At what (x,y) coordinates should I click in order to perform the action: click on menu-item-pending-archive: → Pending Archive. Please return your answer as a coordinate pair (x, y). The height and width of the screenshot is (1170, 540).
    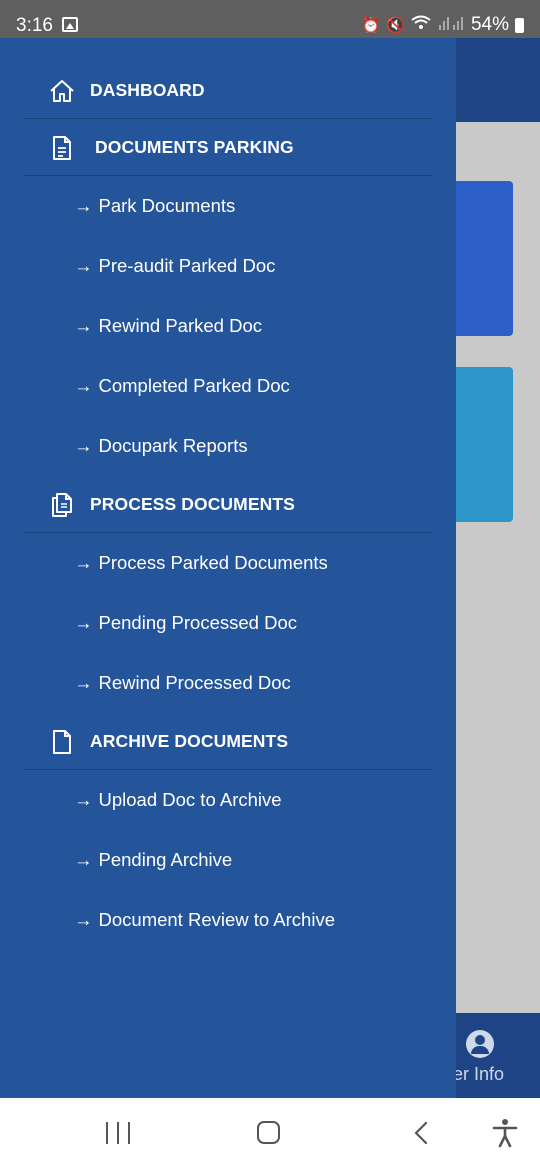
    Looking at the image, I should click on (153, 860).